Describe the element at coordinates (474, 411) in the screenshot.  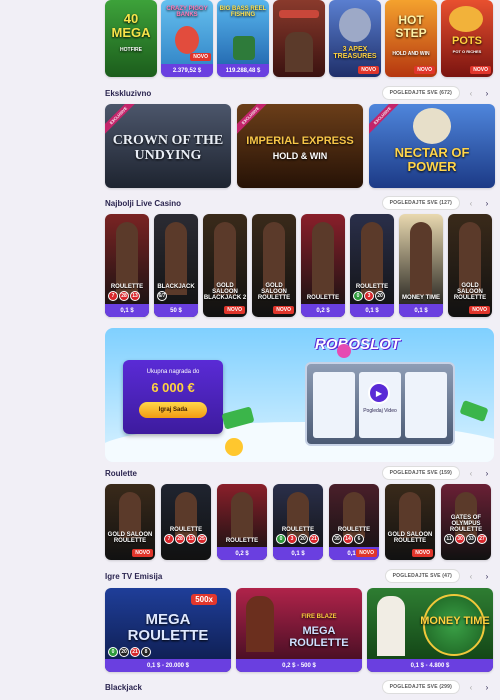
I see `cash-art` at that location.